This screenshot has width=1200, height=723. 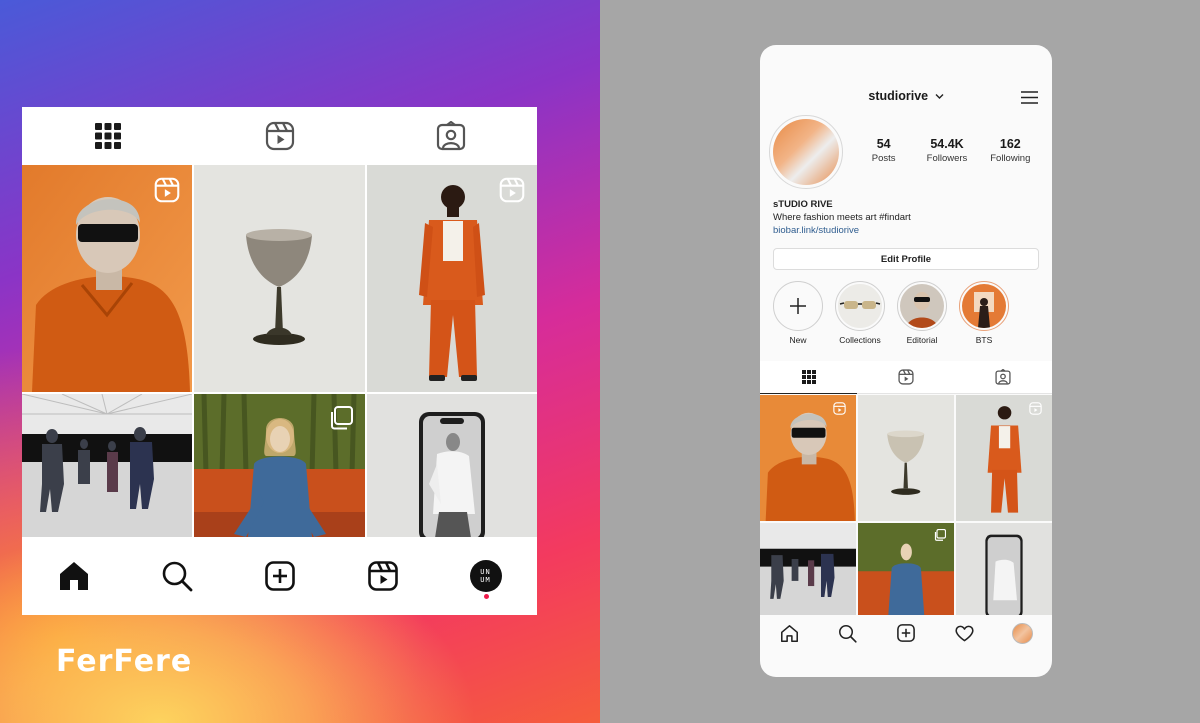 I want to click on highlight-editorial: Editorial, so click(x=922, y=313).